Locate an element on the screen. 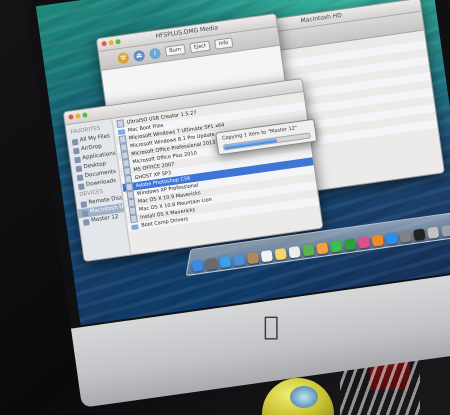 Image resolution: width=450 pixels, height=415 pixels. contacts-icon is located at coordinates (253, 258).